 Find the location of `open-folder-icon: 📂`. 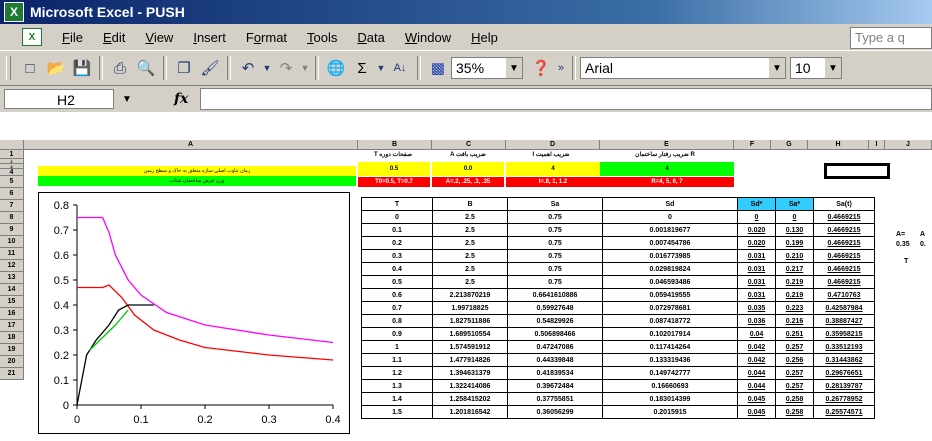

open-folder-icon: 📂 is located at coordinates (56, 68).